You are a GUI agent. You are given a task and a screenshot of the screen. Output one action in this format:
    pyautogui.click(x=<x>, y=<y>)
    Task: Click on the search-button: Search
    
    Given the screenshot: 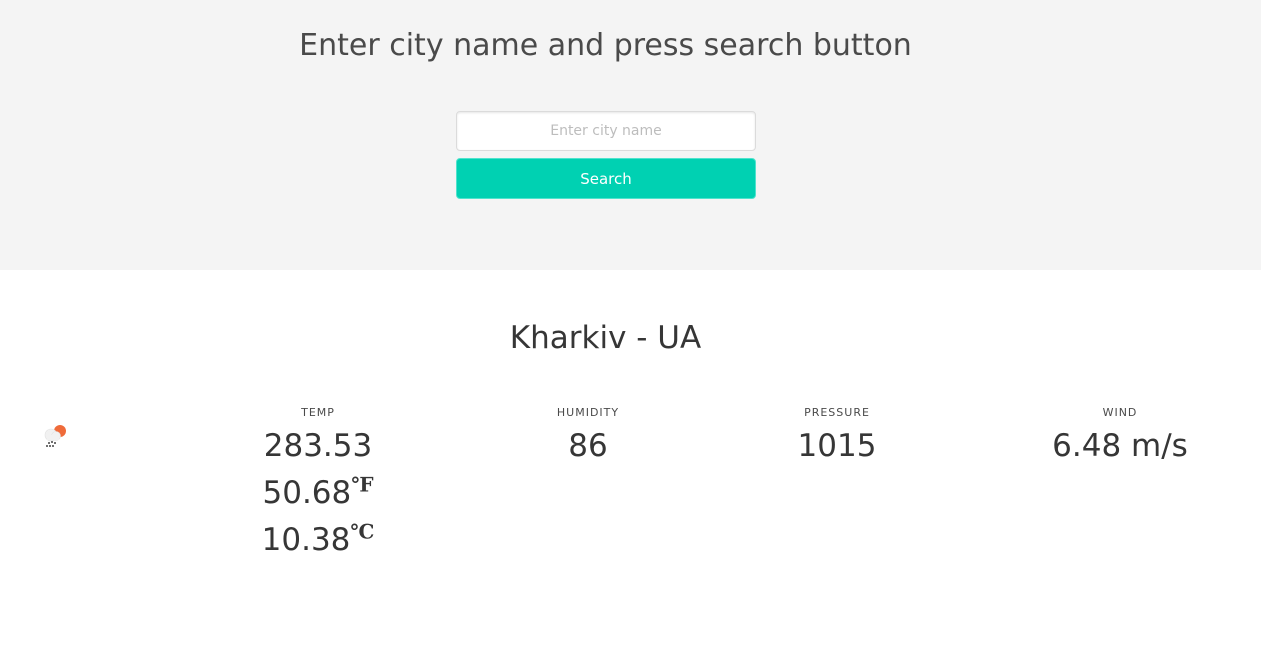 What is the action you would take?
    pyautogui.click(x=606, y=178)
    